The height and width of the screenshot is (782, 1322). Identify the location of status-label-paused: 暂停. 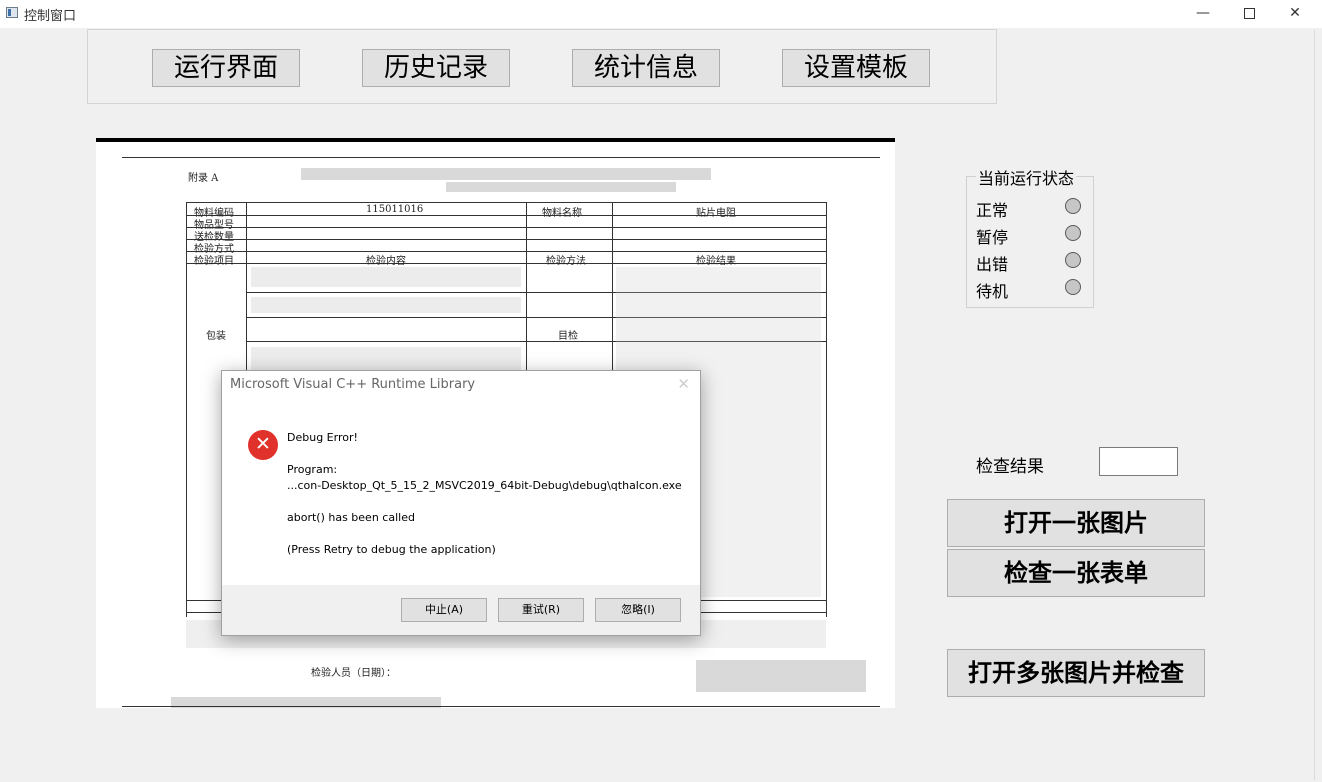
(992, 236).